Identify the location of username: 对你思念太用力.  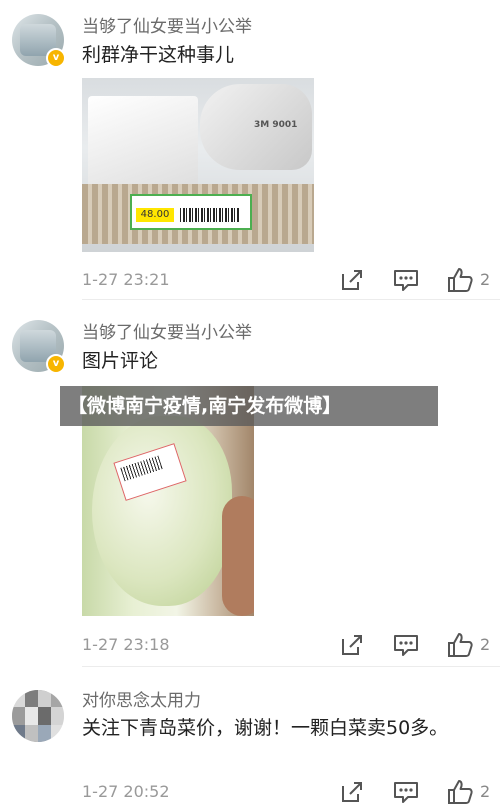
(141, 698).